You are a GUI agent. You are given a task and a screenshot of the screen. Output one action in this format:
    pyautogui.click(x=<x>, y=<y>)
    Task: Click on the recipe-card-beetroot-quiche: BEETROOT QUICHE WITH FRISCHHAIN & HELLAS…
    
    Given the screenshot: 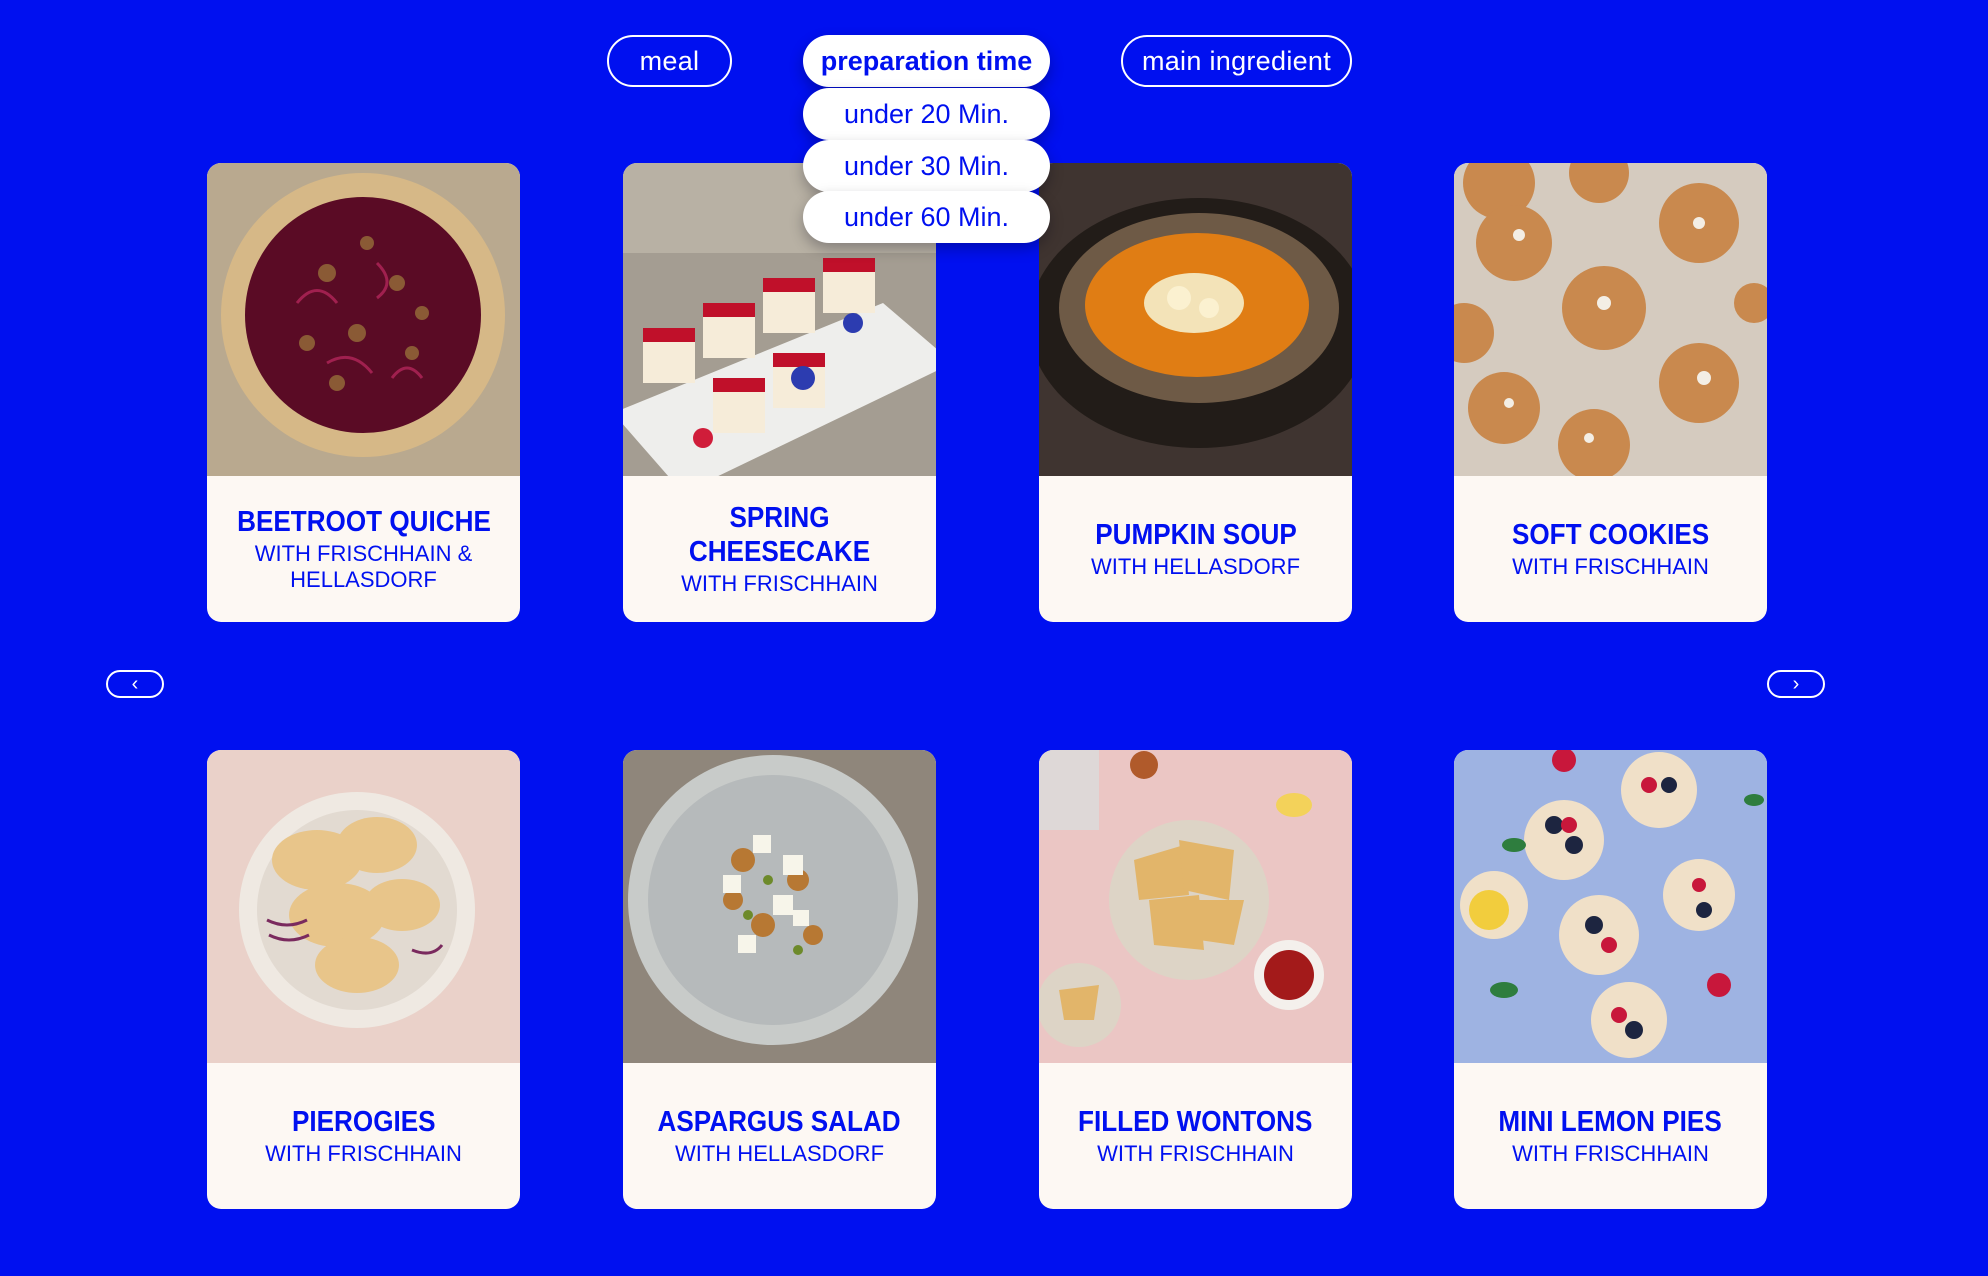 What is the action you would take?
    pyautogui.click(x=363, y=392)
    